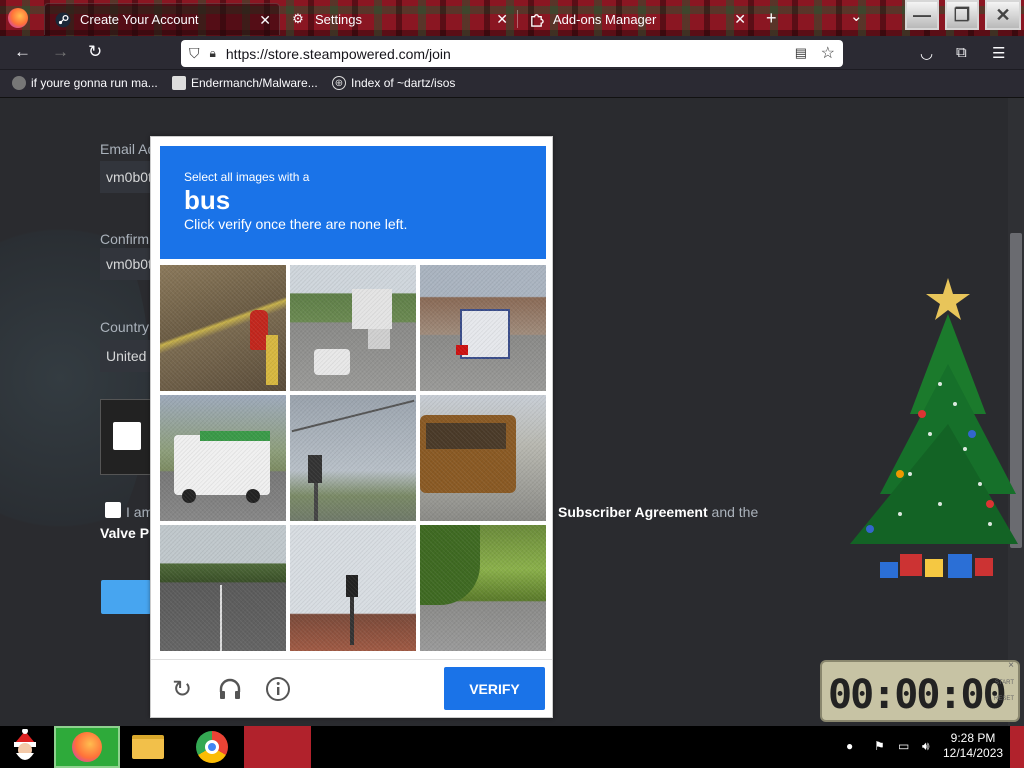 The image size is (1024, 768). I want to click on continue-button, so click(126, 597).